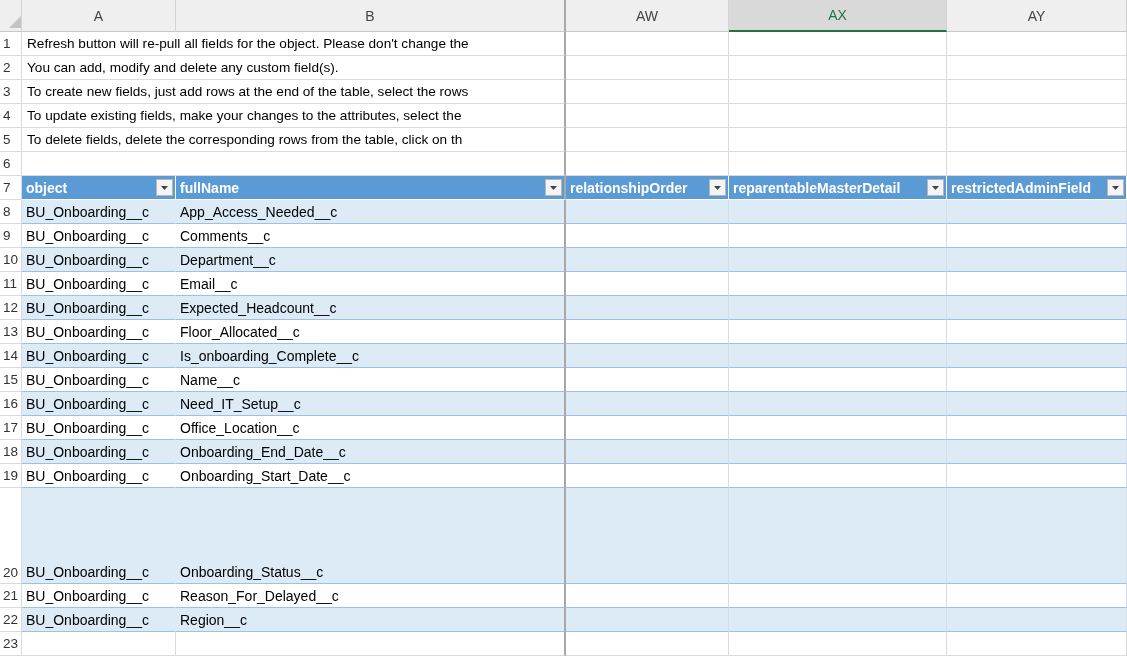 The height and width of the screenshot is (660, 1127). Describe the element at coordinates (817, 187) in the screenshot. I see `column-title: reparentableMasterDetail` at that location.